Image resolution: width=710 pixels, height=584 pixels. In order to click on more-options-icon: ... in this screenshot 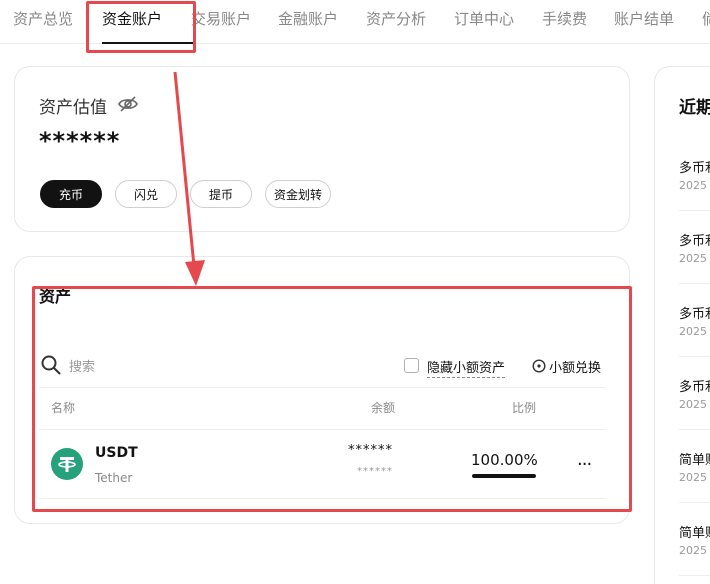, I will do `click(584, 459)`.